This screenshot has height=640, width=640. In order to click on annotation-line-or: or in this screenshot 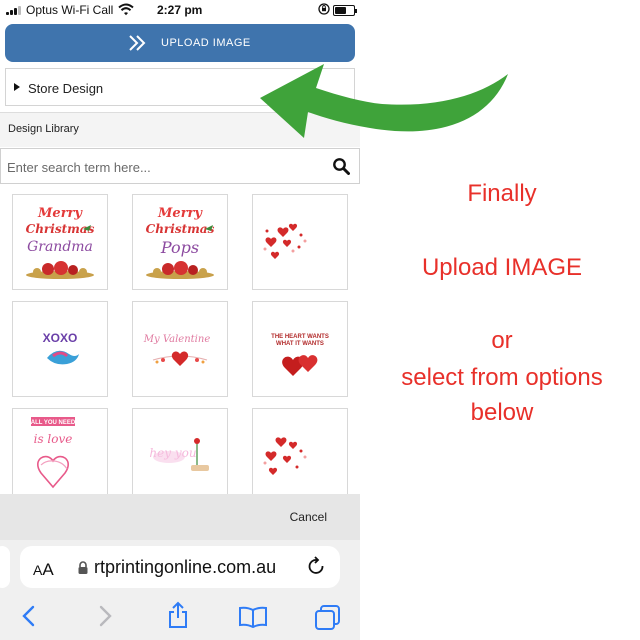, I will do `click(502, 340)`.